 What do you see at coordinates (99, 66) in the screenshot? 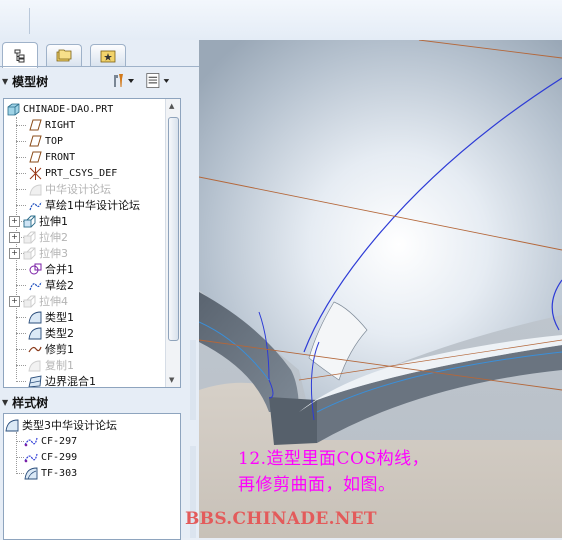
I see `tab-baseline` at bounding box center [99, 66].